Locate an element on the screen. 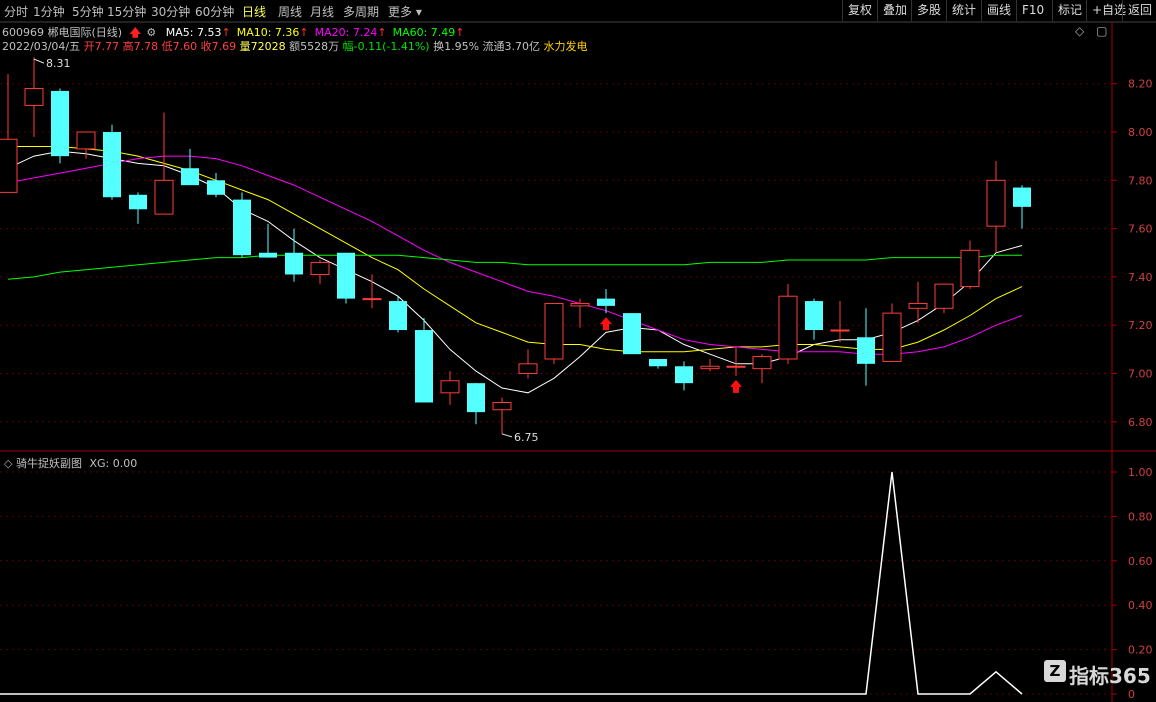 The image size is (1156, 702). high-annotation: 8.31 is located at coordinates (58, 63).